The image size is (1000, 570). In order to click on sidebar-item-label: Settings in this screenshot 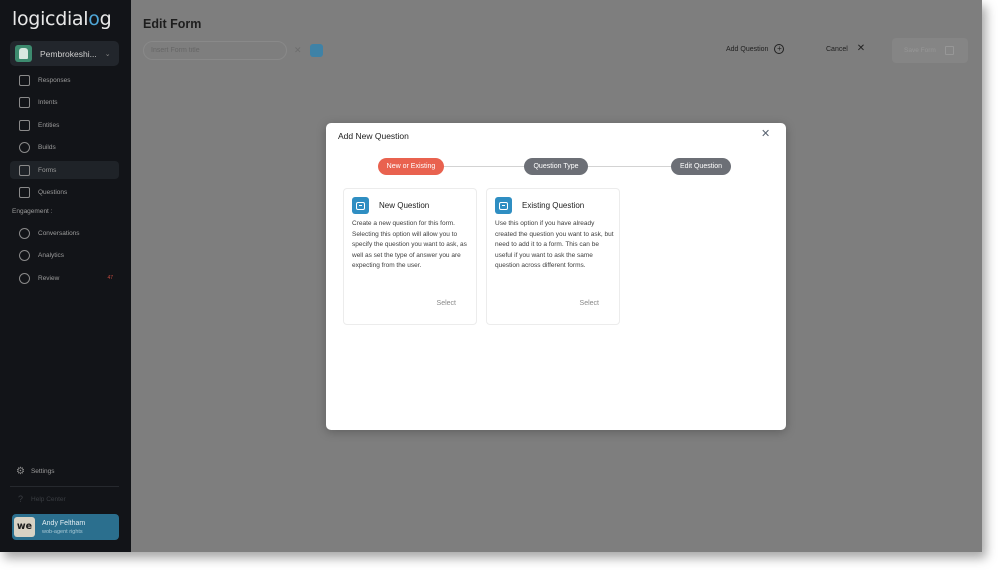, I will do `click(42, 471)`.